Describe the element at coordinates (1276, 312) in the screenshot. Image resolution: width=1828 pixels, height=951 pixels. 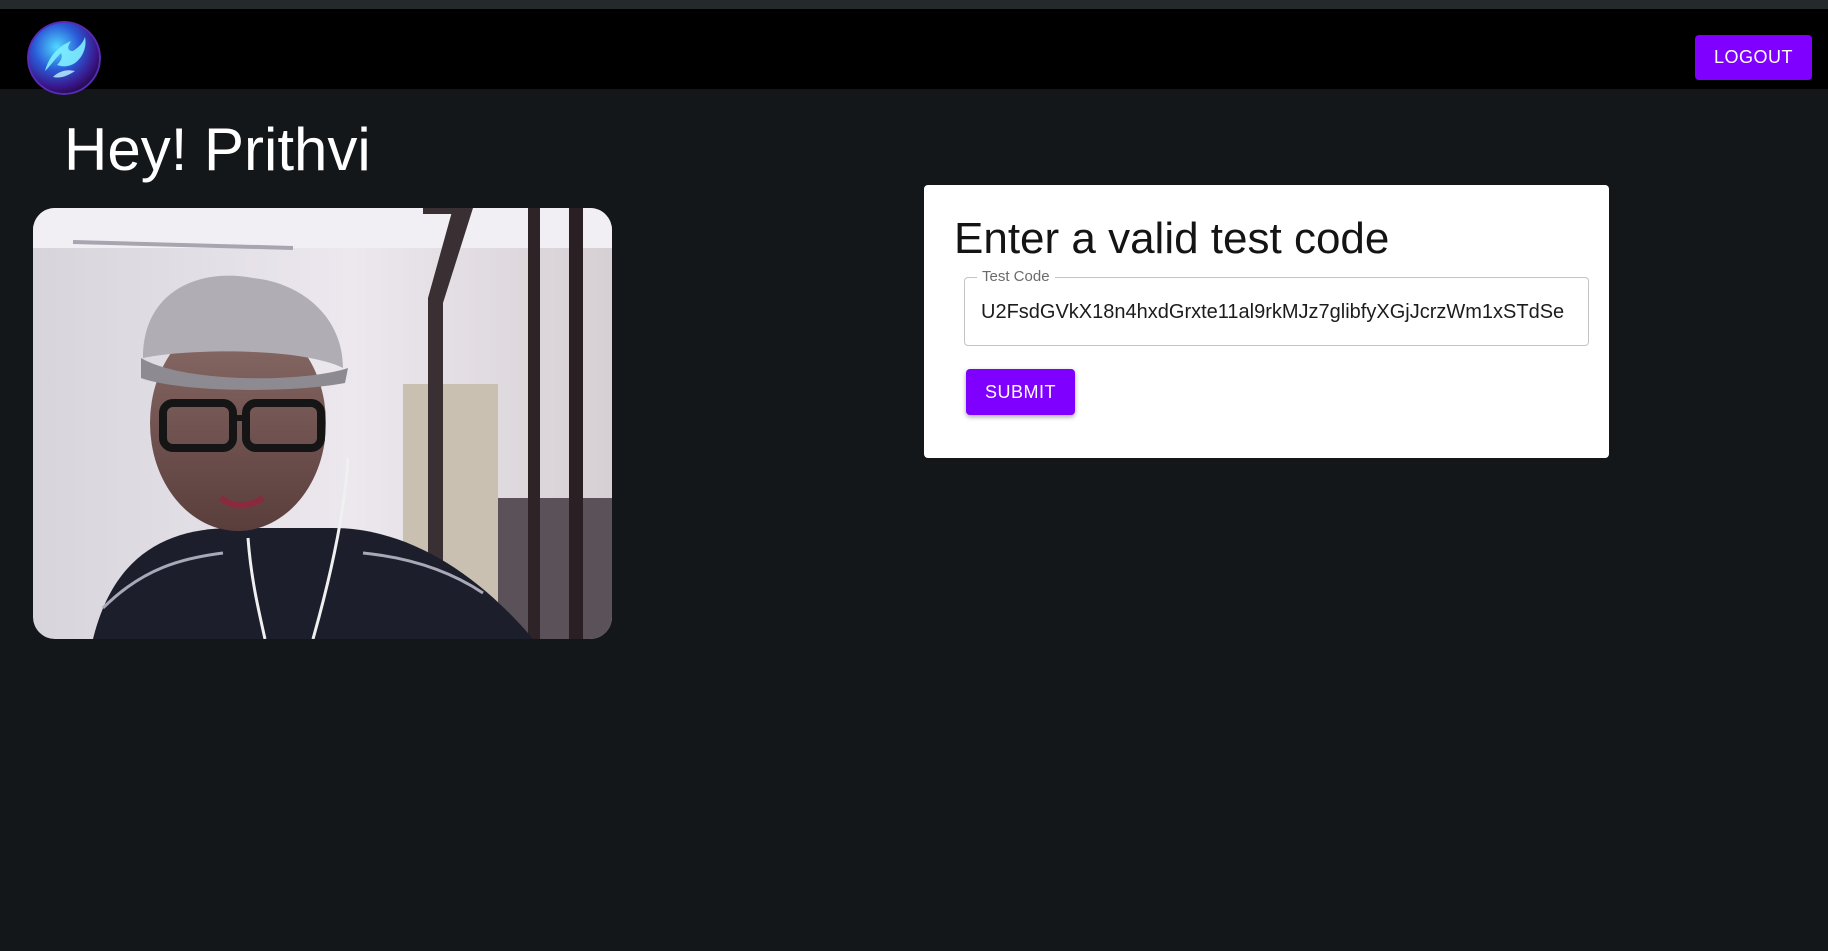
I see `test-code-input` at that location.